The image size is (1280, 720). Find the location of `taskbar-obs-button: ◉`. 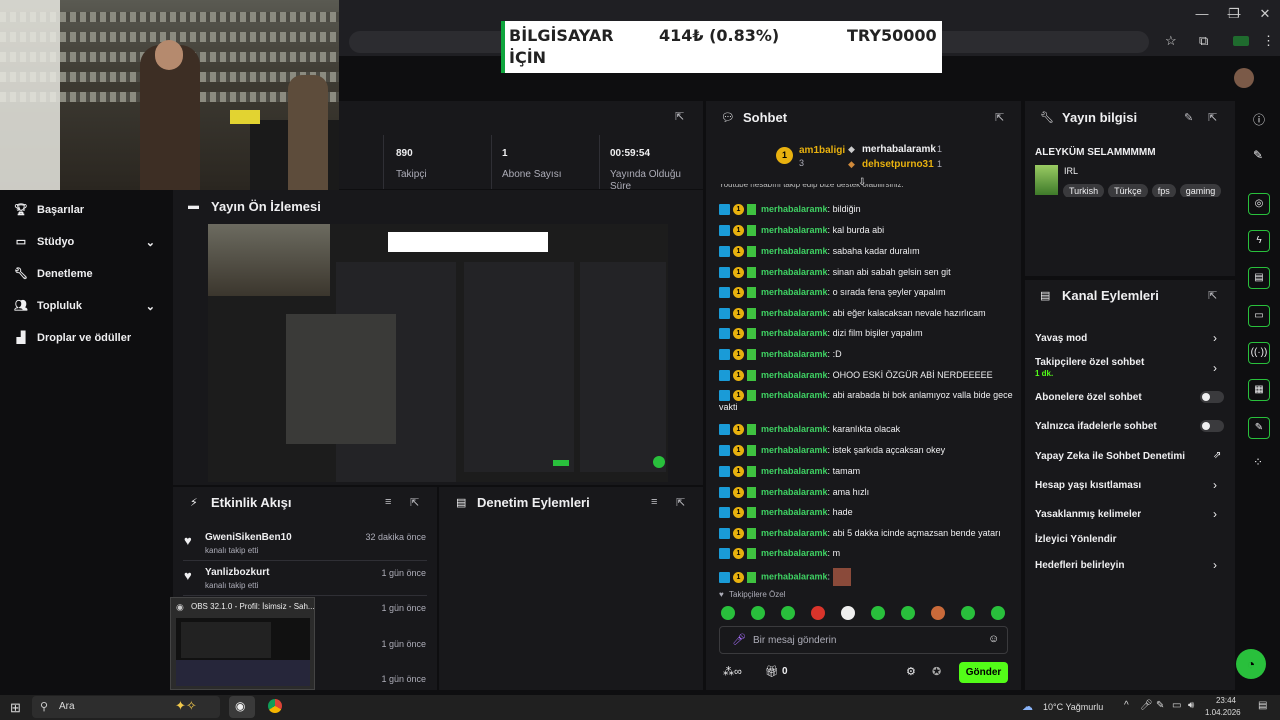

taskbar-obs-button: ◉ is located at coordinates (242, 707).